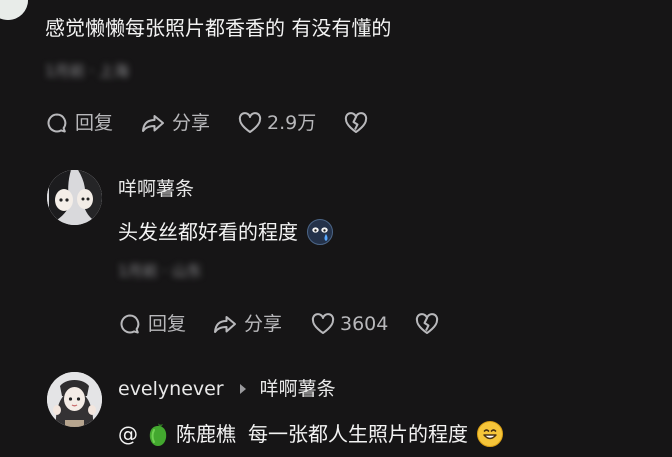 This screenshot has width=672, height=457. I want to click on reply-caret-icon, so click(242, 389).